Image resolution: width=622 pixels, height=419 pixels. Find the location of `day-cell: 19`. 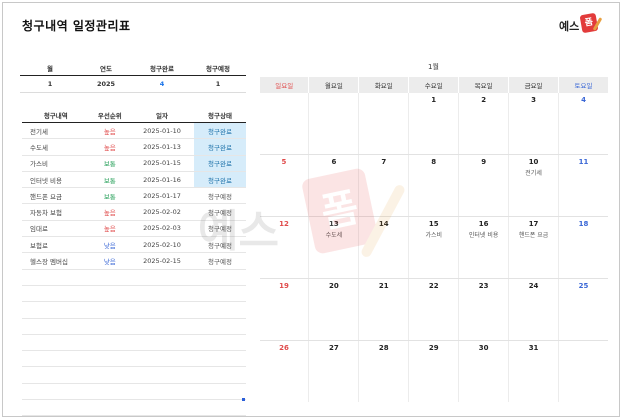

day-cell: 19 is located at coordinates (284, 286).